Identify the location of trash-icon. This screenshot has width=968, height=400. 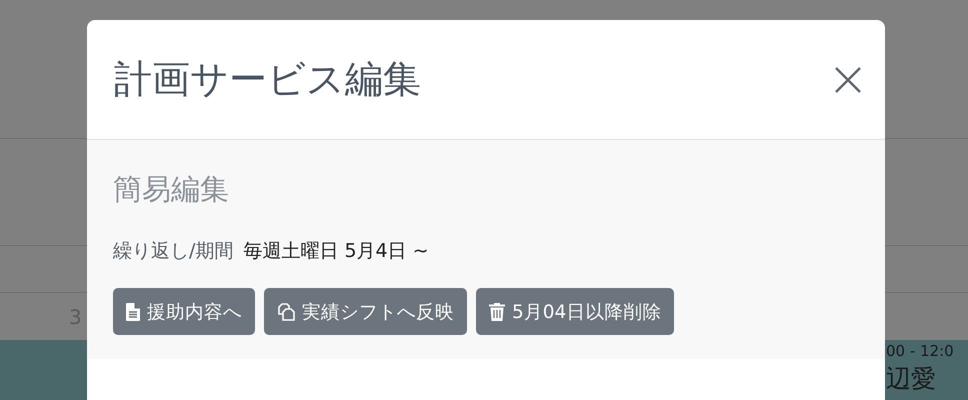
(497, 311).